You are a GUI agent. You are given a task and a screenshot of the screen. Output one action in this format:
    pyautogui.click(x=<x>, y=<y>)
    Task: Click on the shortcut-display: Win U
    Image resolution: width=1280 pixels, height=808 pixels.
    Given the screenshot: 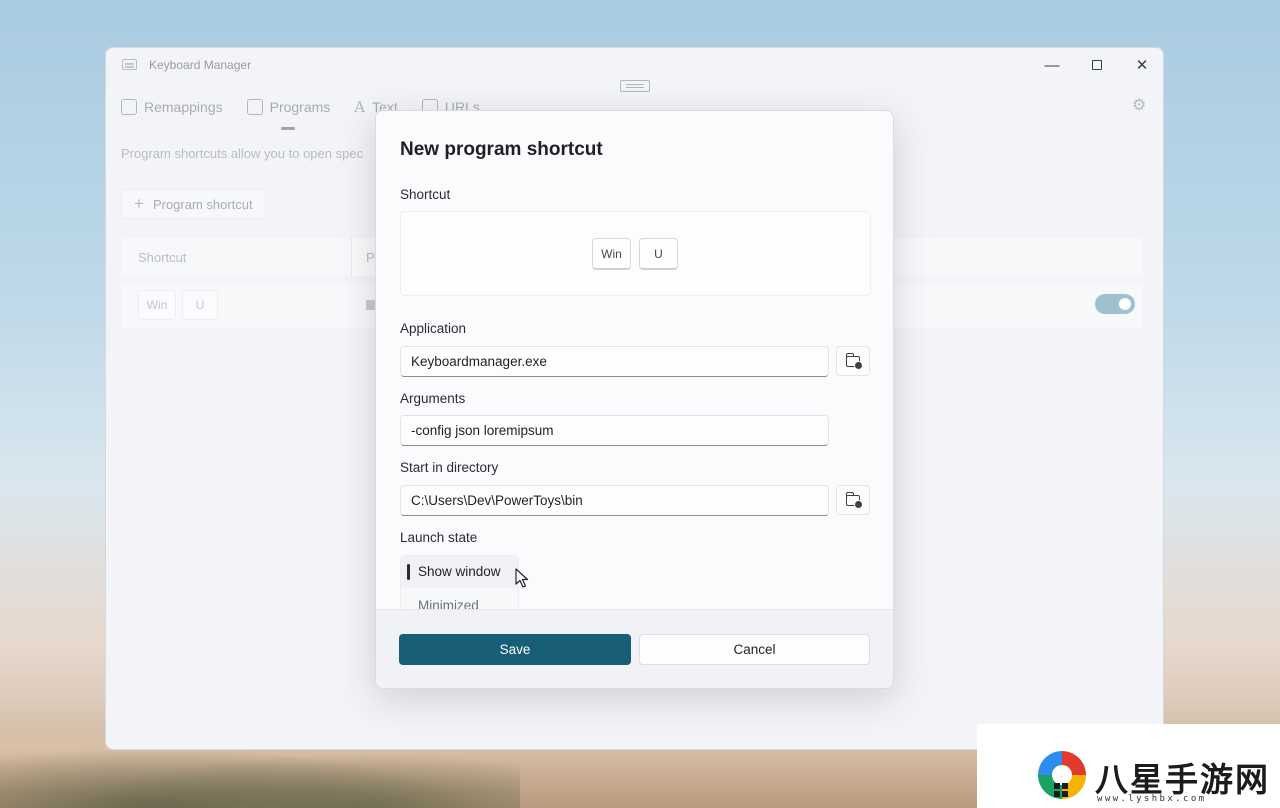 What is the action you would take?
    pyautogui.click(x=635, y=253)
    